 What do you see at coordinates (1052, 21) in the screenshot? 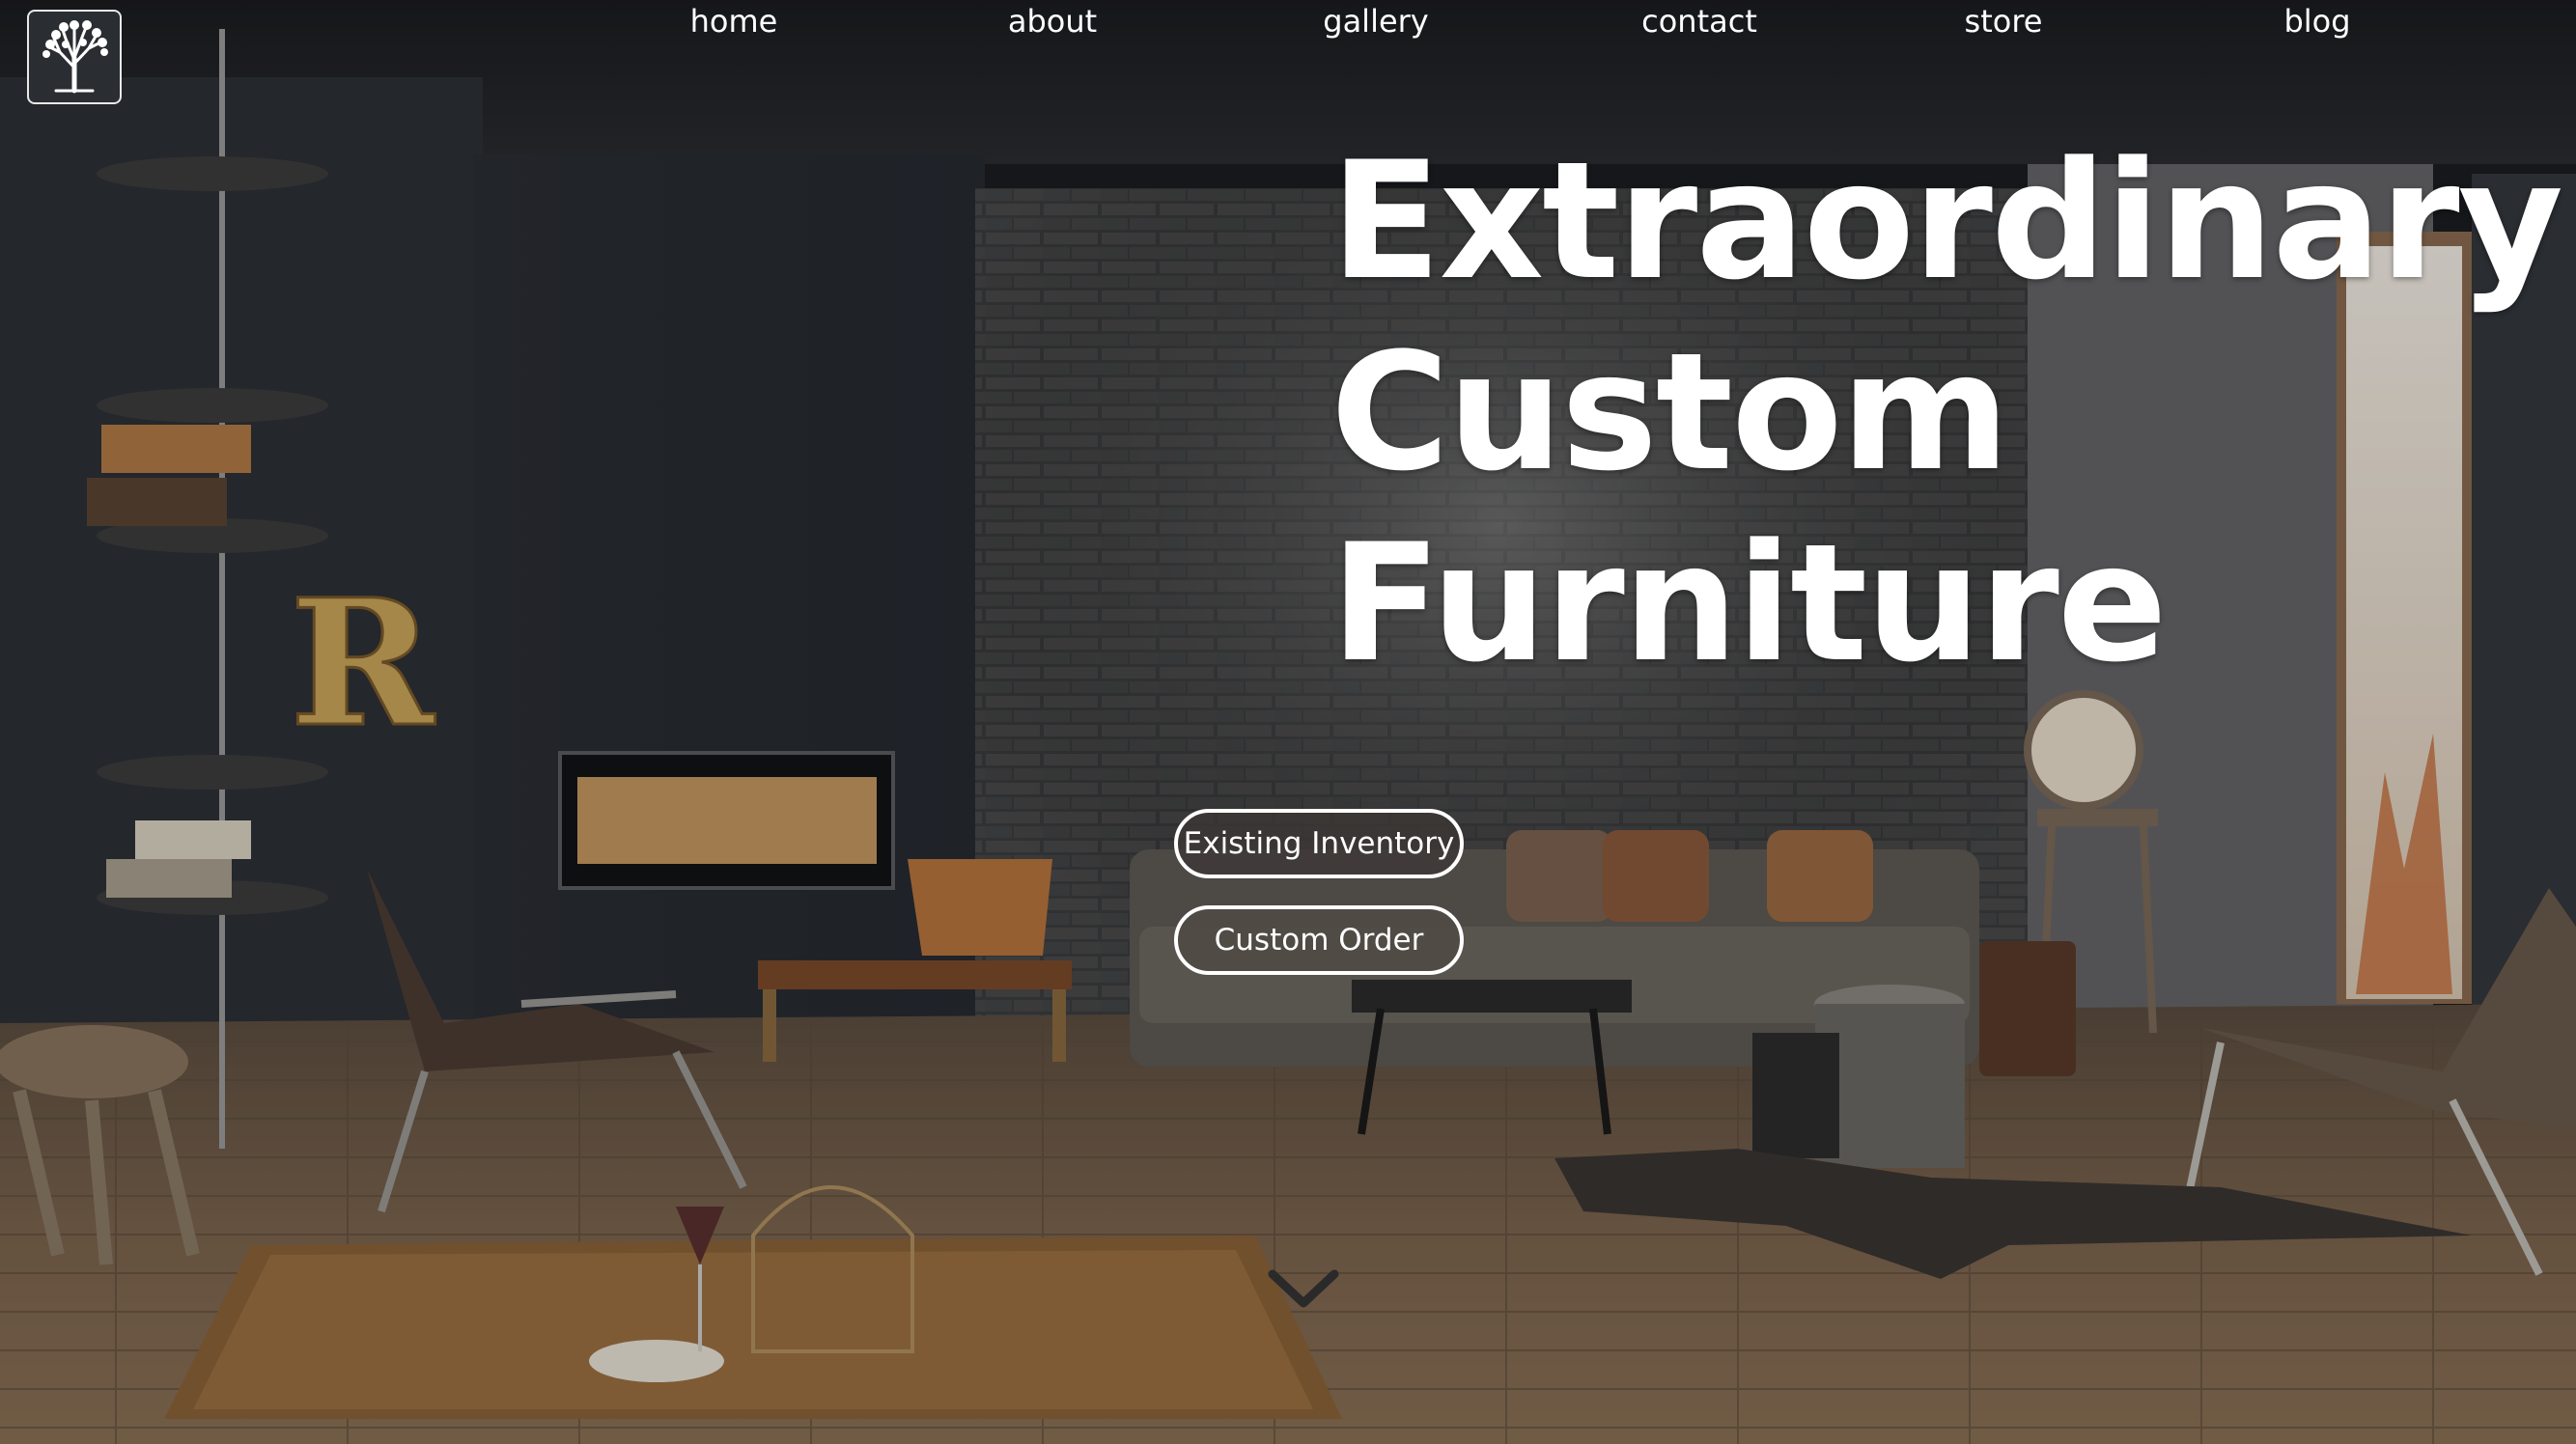
I see `nav-item-about: about` at bounding box center [1052, 21].